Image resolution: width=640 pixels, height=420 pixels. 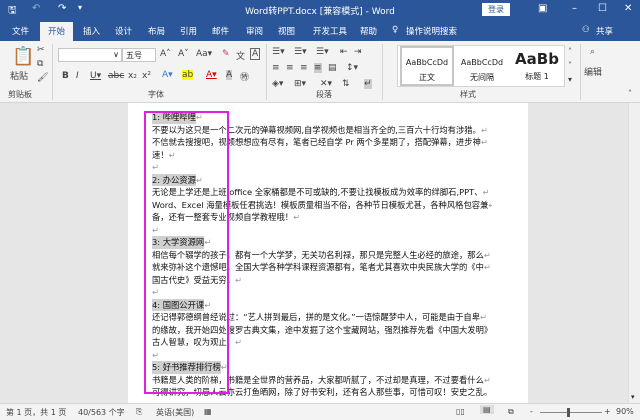 What do you see at coordinates (132, 76) in the screenshot?
I see `subscript-icon: x₂` at bounding box center [132, 76].